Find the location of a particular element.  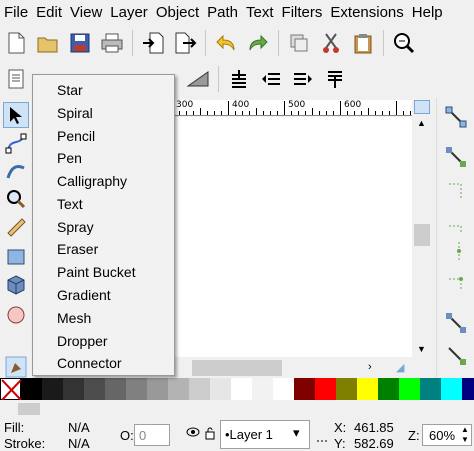

no-paint-swatch is located at coordinates (11, 389).